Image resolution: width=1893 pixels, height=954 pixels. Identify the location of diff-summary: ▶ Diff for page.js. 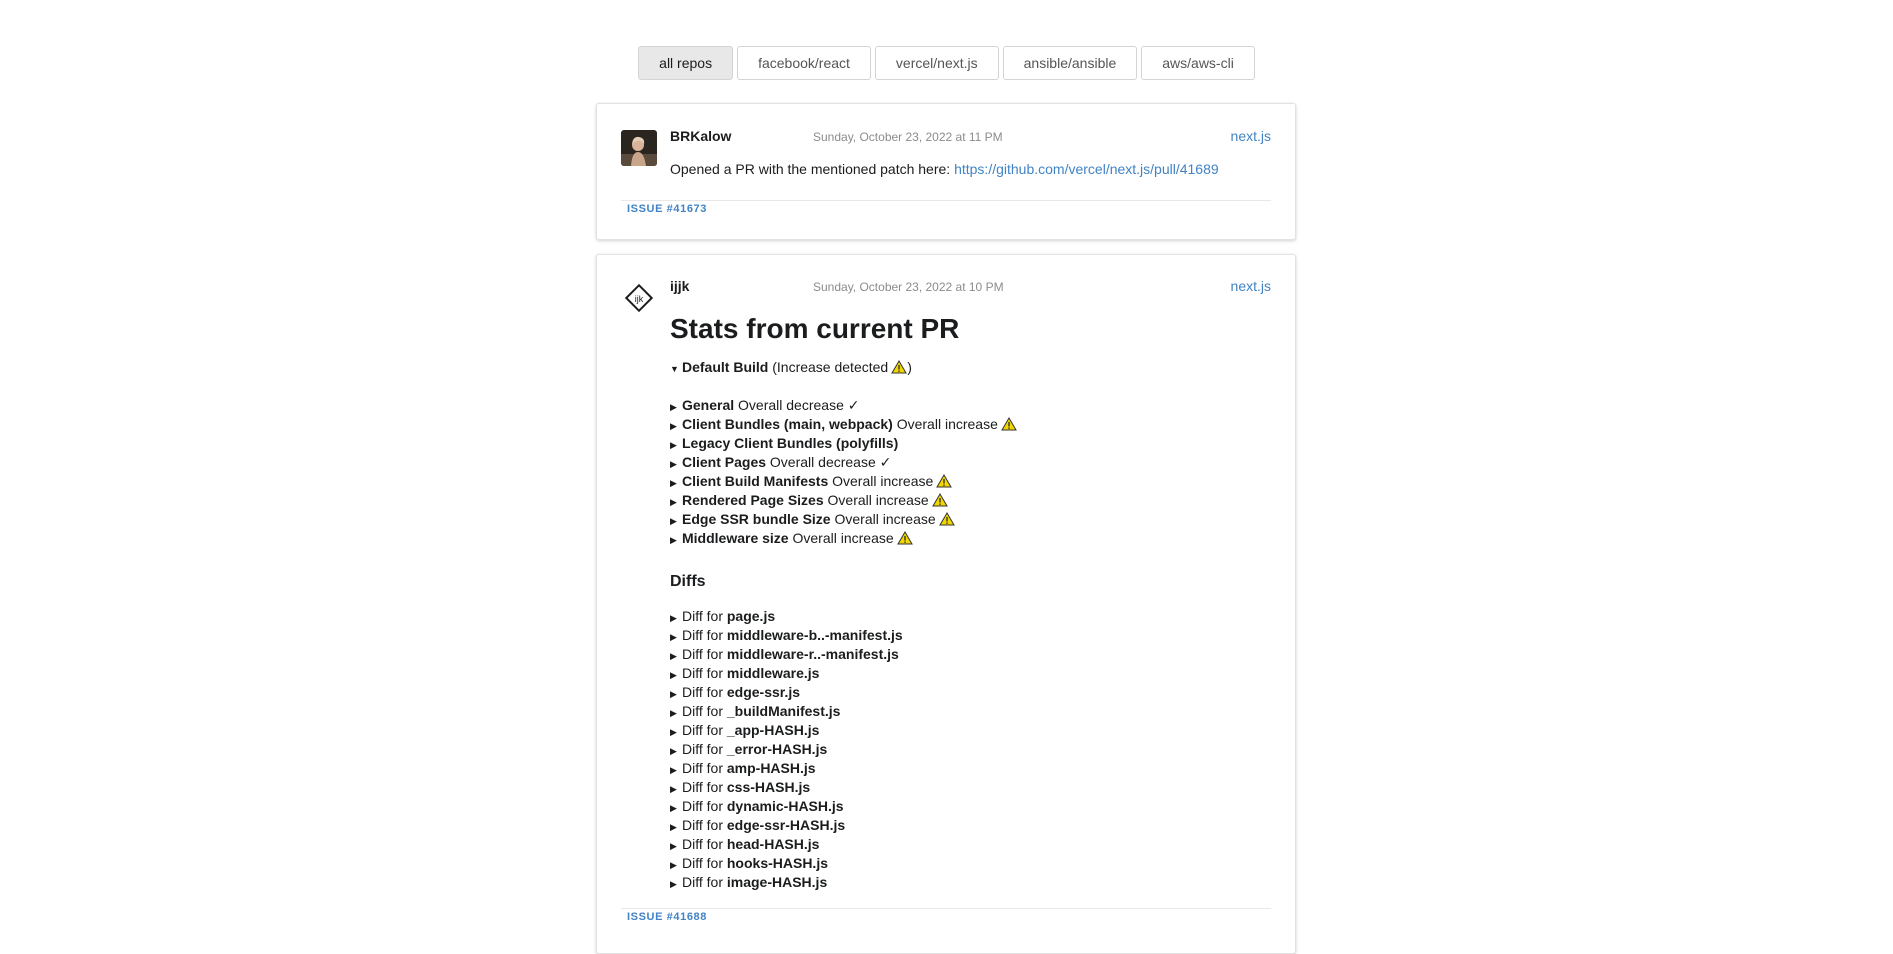
(722, 616).